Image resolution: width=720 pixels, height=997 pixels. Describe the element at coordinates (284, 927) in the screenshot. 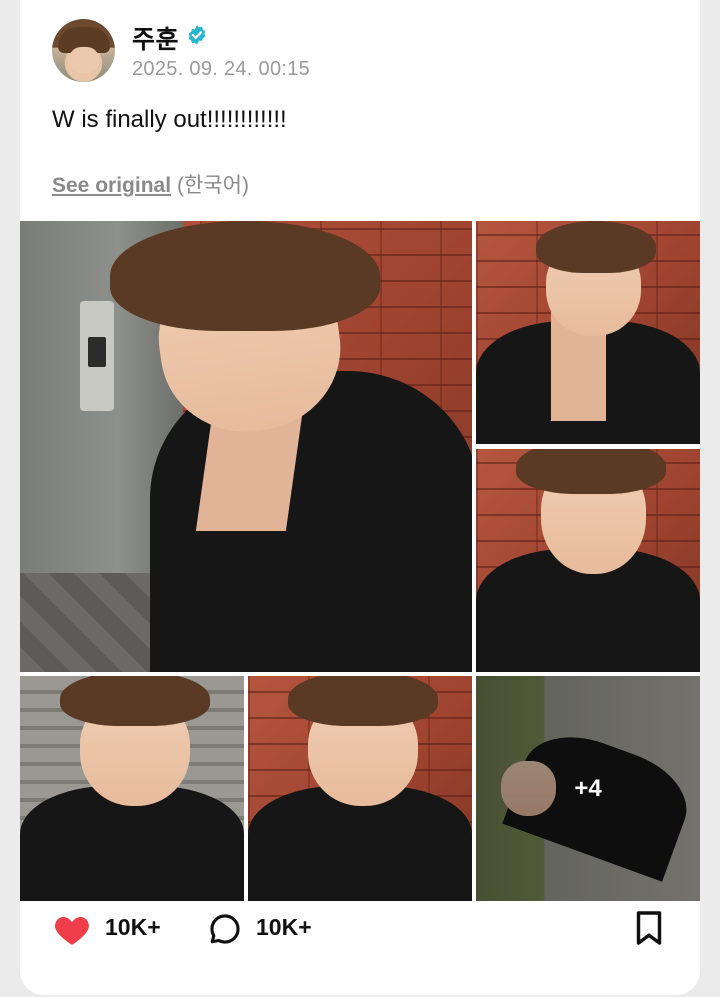

I see `comment-count: 10K+` at that location.